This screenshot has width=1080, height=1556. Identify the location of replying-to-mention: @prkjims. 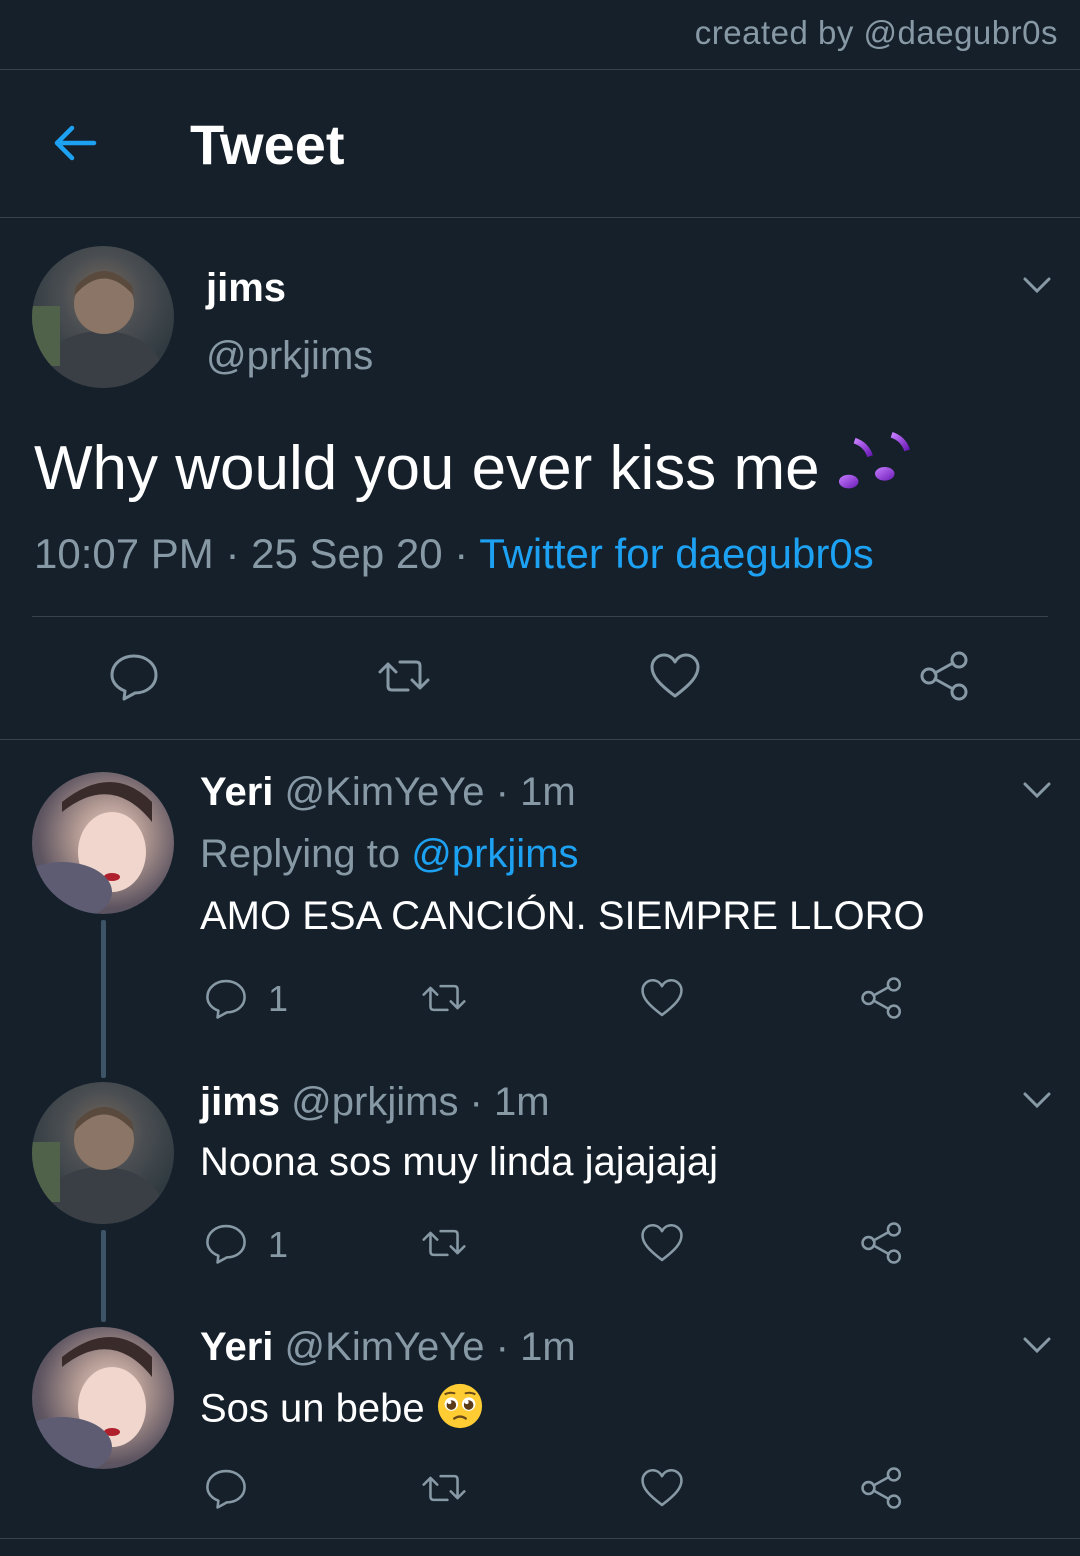
(494, 854).